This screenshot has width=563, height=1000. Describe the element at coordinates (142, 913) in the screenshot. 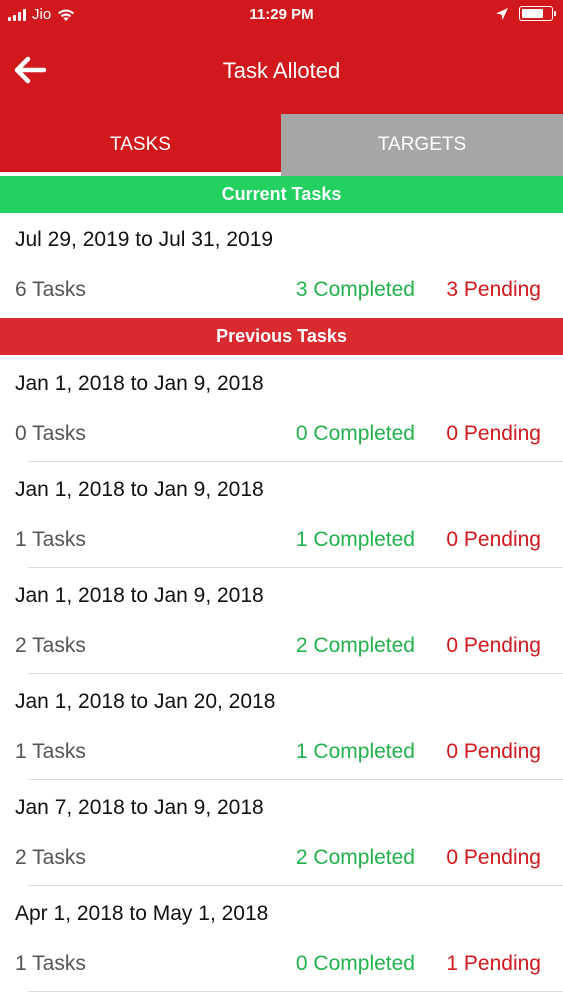

I see `task-date-range: Apr 1, 2018 to May 1, 2018` at that location.